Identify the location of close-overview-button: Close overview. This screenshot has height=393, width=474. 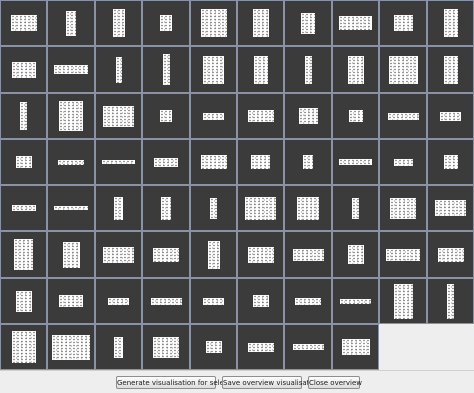
(335, 382).